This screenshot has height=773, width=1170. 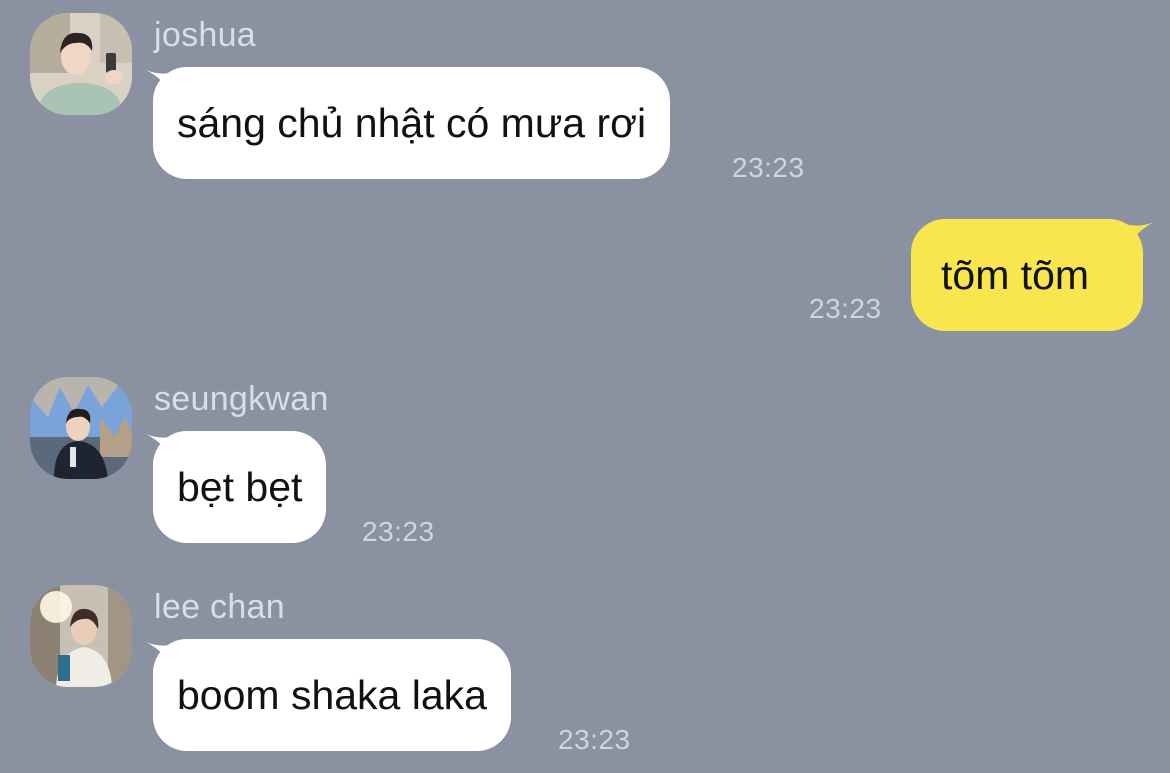 I want to click on sender-name: lee chan, so click(x=219, y=607).